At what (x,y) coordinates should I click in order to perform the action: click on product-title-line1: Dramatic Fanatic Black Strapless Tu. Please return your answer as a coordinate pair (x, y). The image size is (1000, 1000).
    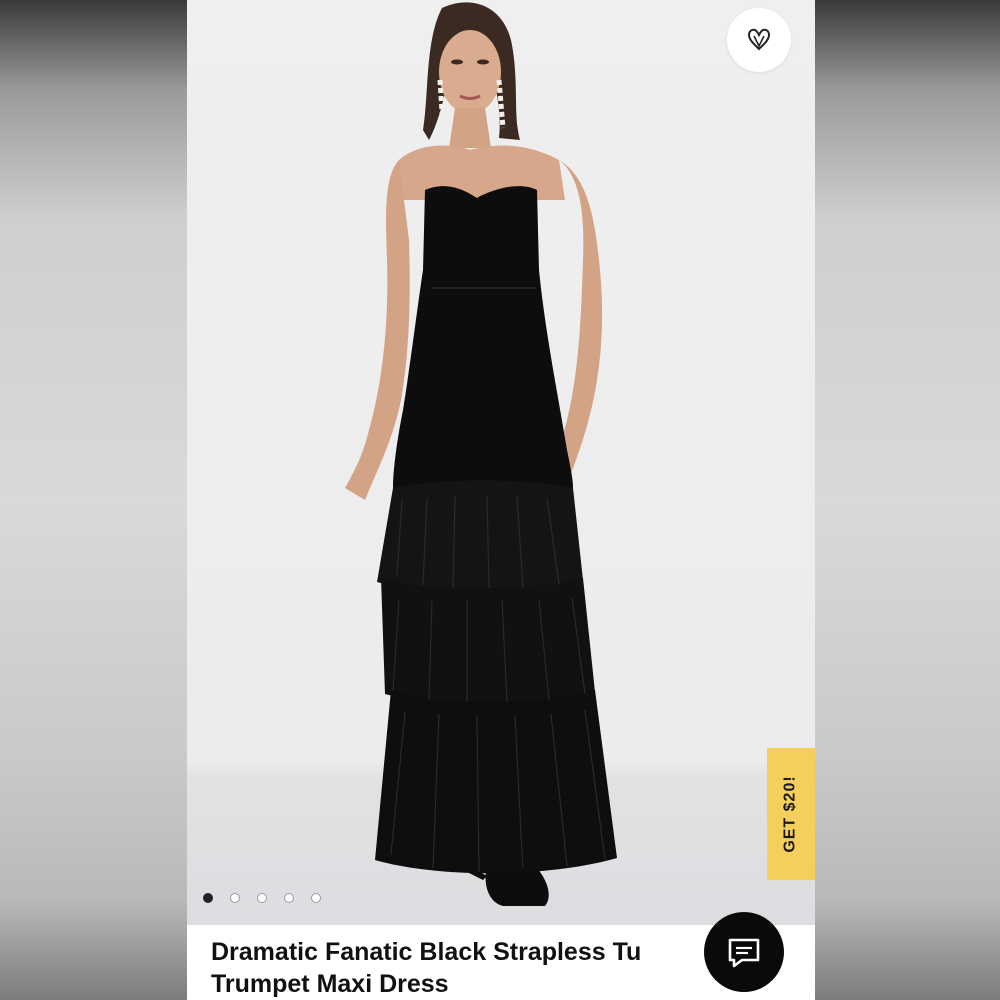
    Looking at the image, I should click on (426, 952).